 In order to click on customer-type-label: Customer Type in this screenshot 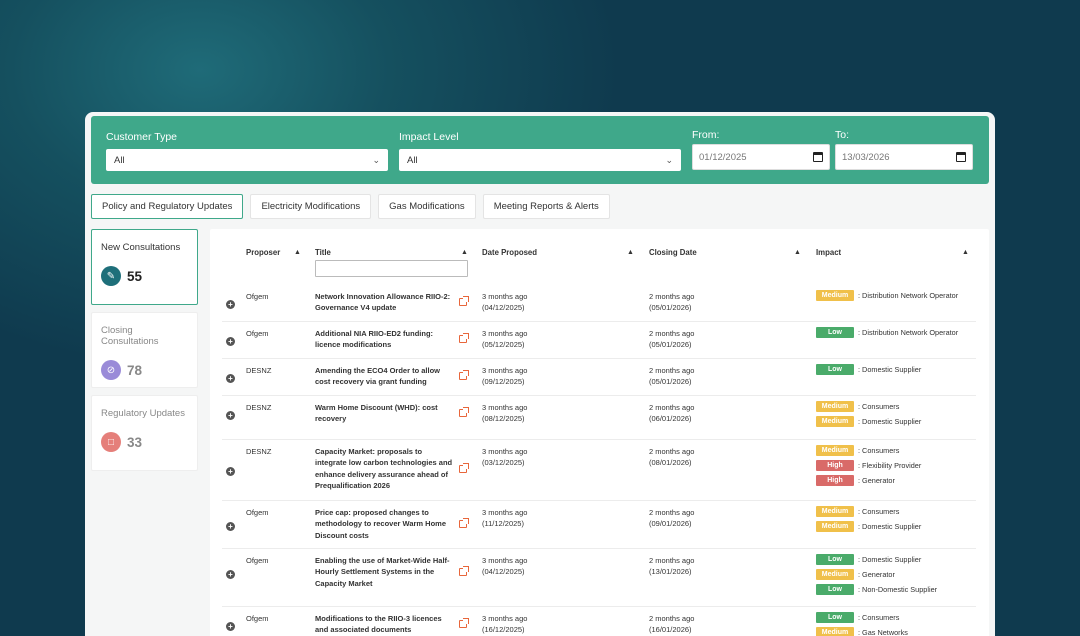, I will do `click(142, 137)`.